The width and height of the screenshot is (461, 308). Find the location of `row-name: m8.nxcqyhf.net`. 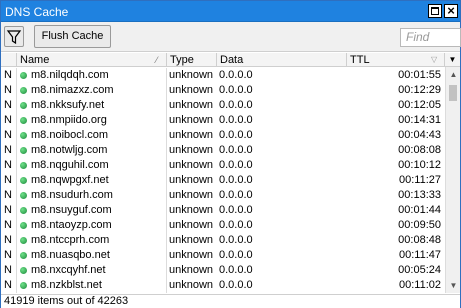

row-name: m8.nxcqyhf.net is located at coordinates (68, 270).